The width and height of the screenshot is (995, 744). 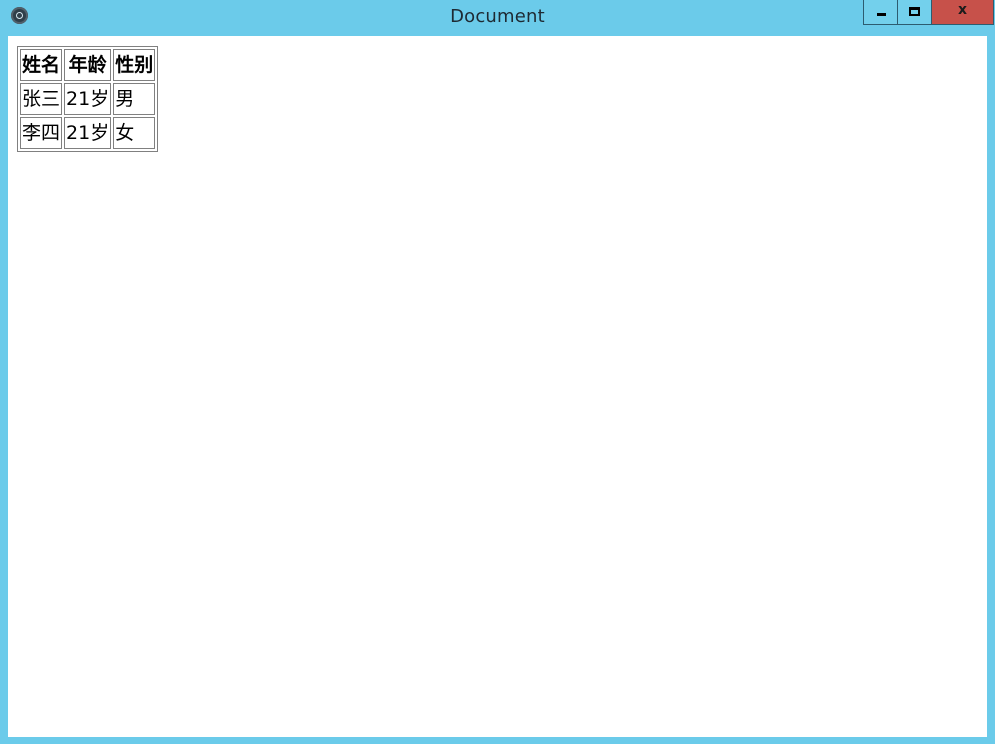 I want to click on column-header-gender: 性别, so click(x=134, y=65).